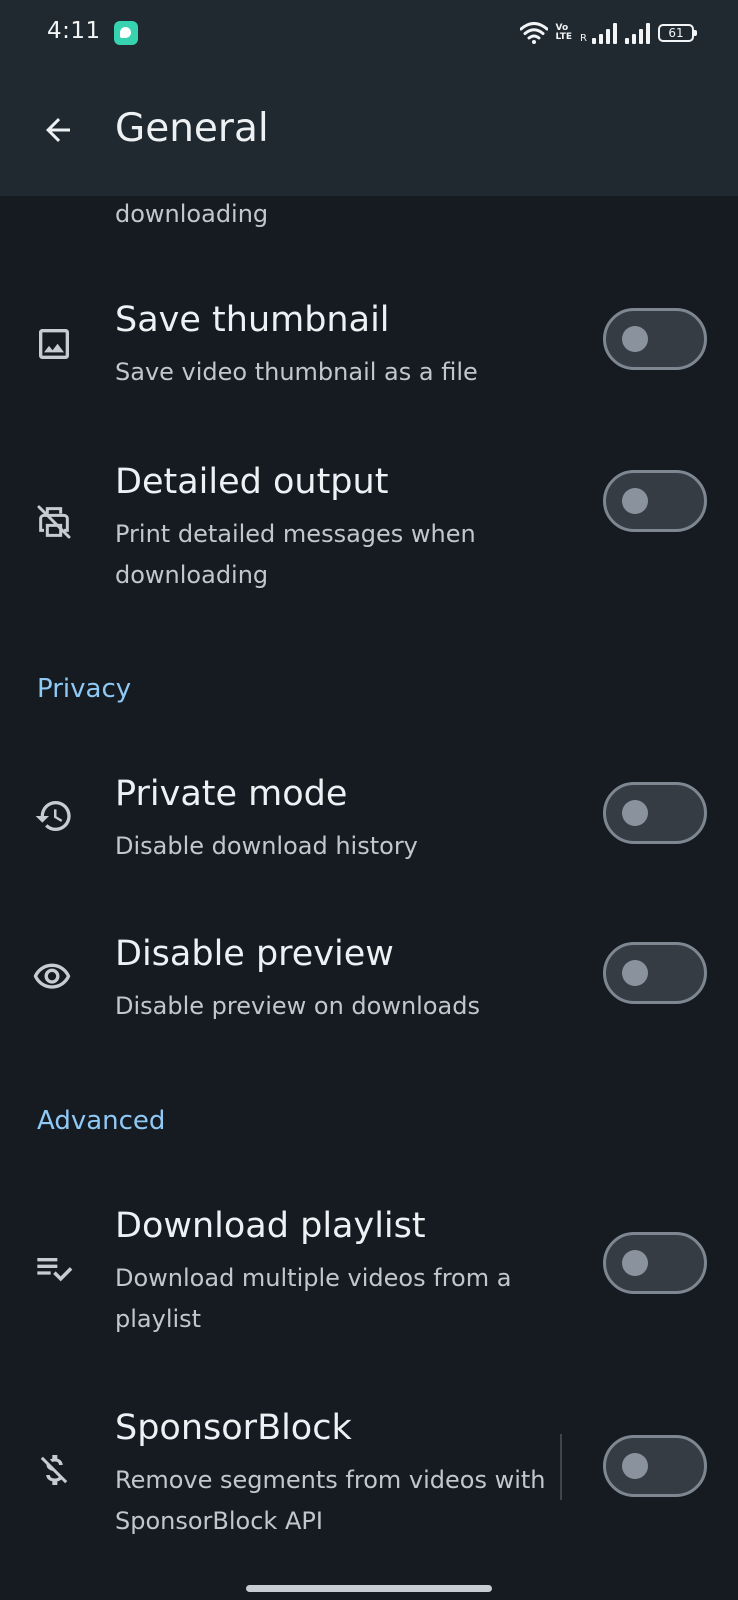 This screenshot has width=738, height=1600. I want to click on volte-icon: Vo LTE, so click(564, 33).